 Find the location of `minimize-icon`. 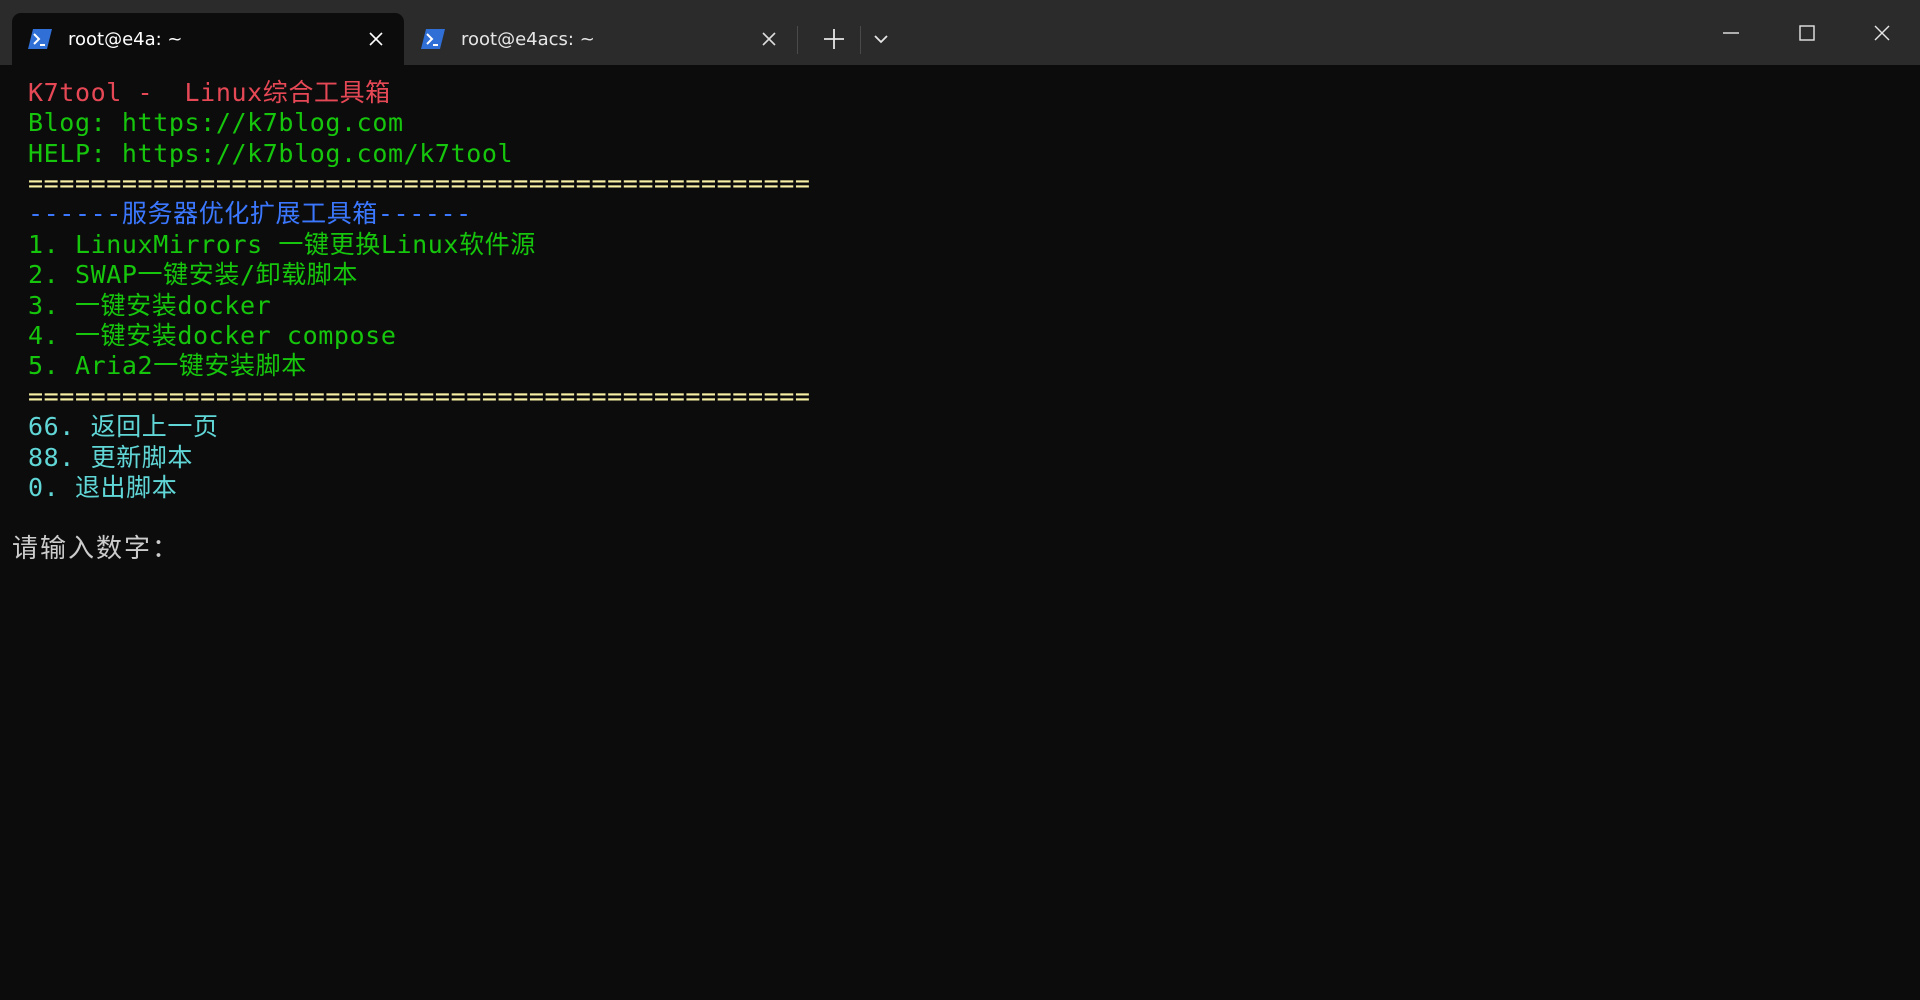

minimize-icon is located at coordinates (1731, 32).